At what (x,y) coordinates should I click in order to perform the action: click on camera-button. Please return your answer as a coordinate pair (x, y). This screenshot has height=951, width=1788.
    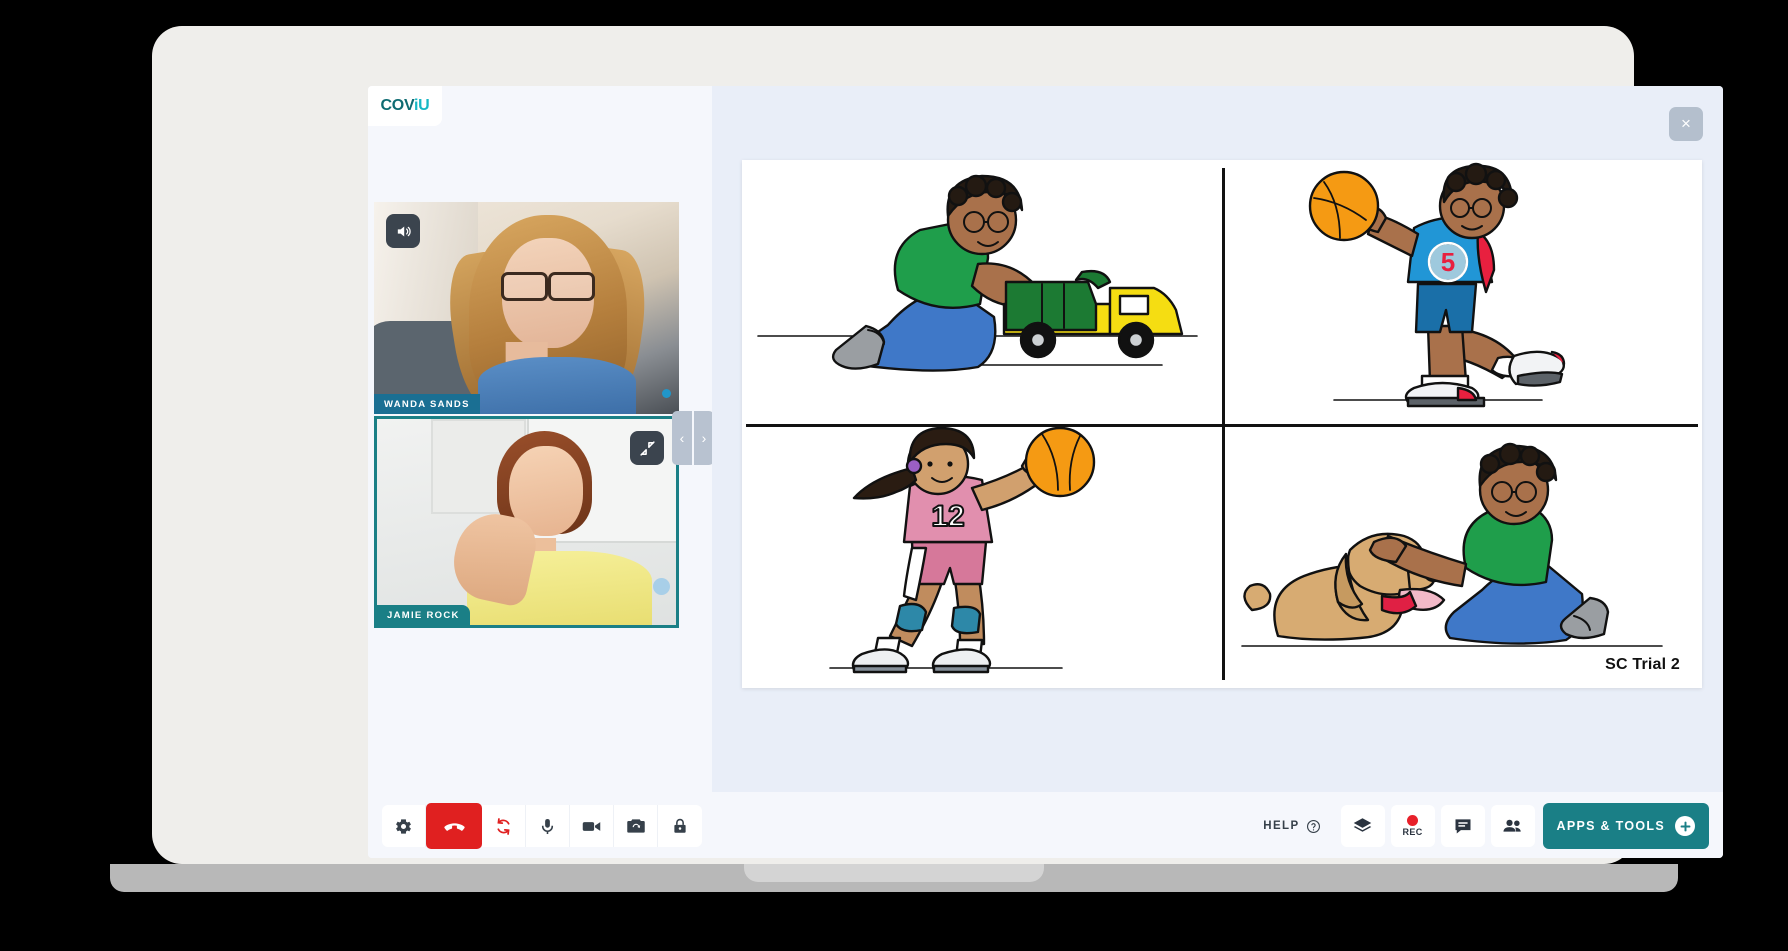
    Looking at the image, I should click on (592, 826).